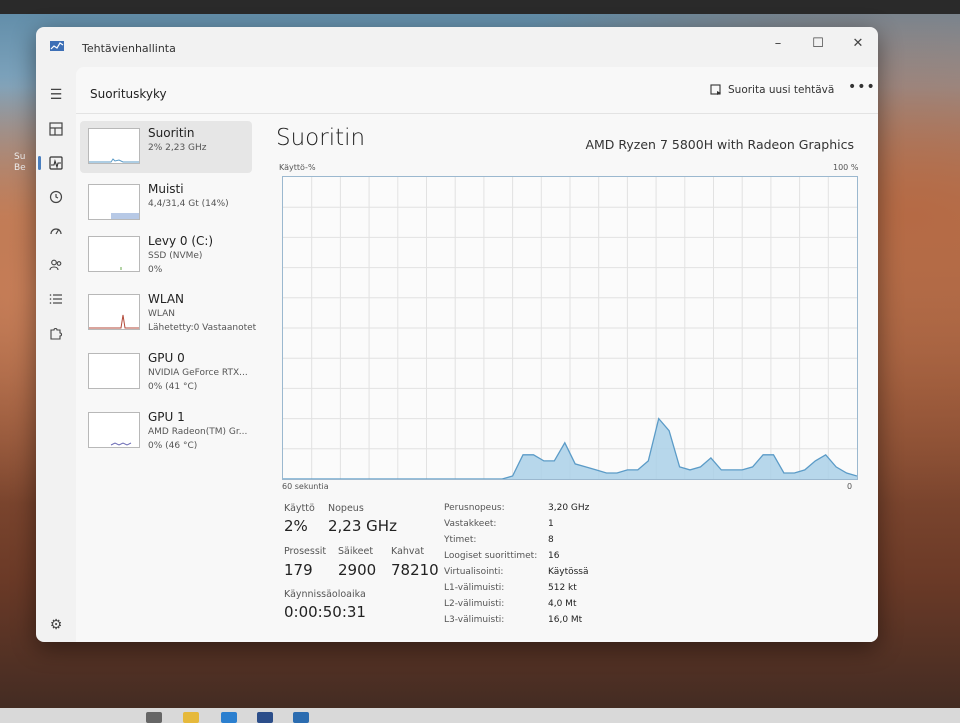 Image resolution: width=960 pixels, height=723 pixels. I want to click on minimize-button: –, so click(778, 44).